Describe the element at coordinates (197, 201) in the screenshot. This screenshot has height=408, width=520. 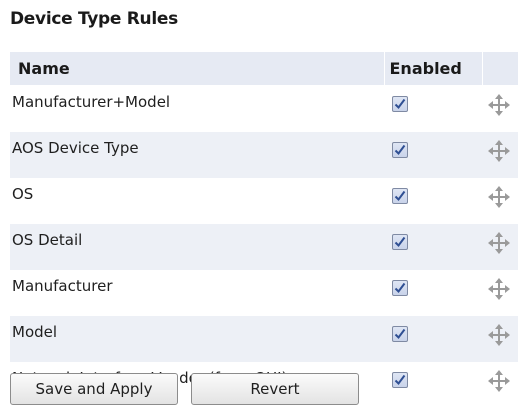
I see `rule-name: OS` at that location.